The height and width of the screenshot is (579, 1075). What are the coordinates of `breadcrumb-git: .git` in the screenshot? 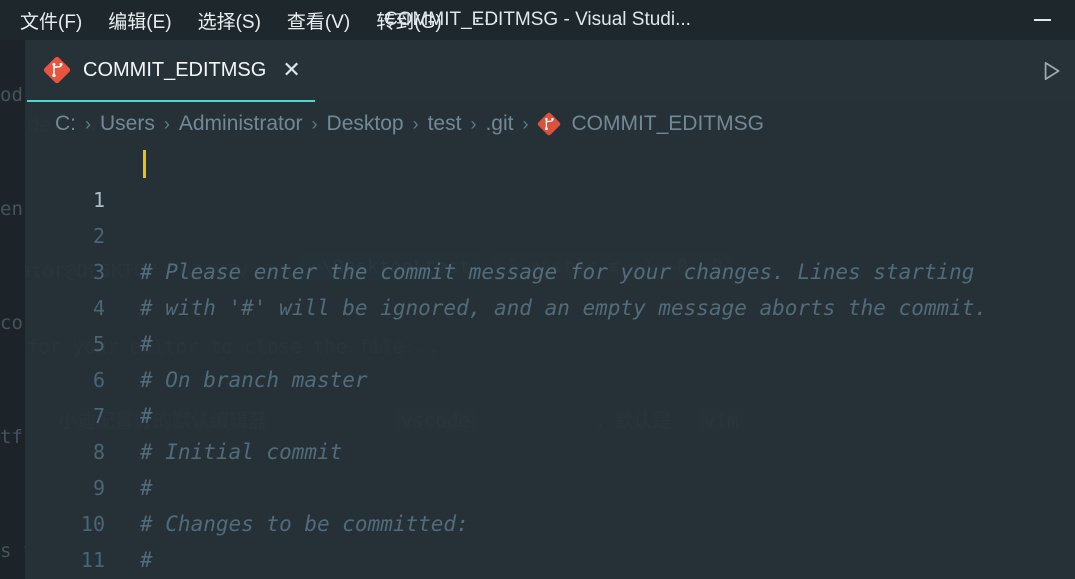 It's located at (499, 124).